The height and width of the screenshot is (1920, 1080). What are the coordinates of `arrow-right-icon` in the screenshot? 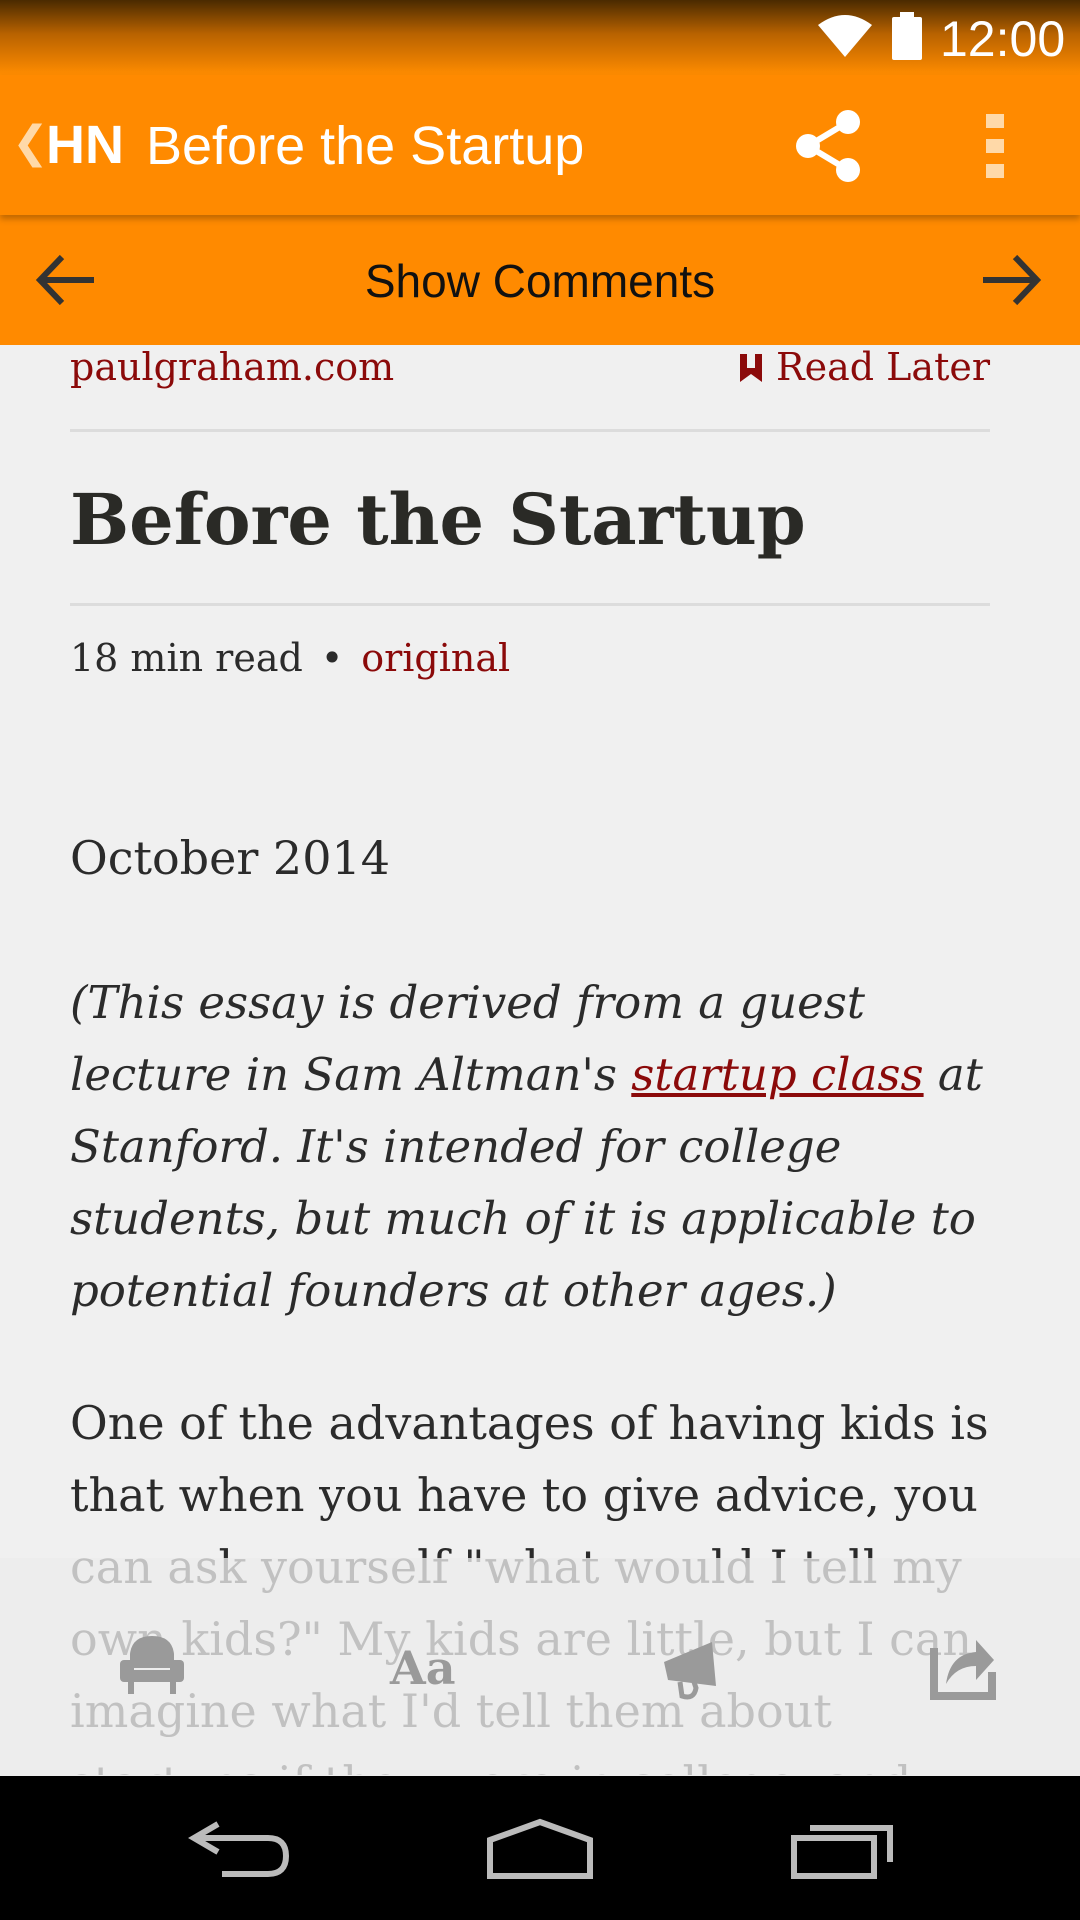 It's located at (1010, 280).